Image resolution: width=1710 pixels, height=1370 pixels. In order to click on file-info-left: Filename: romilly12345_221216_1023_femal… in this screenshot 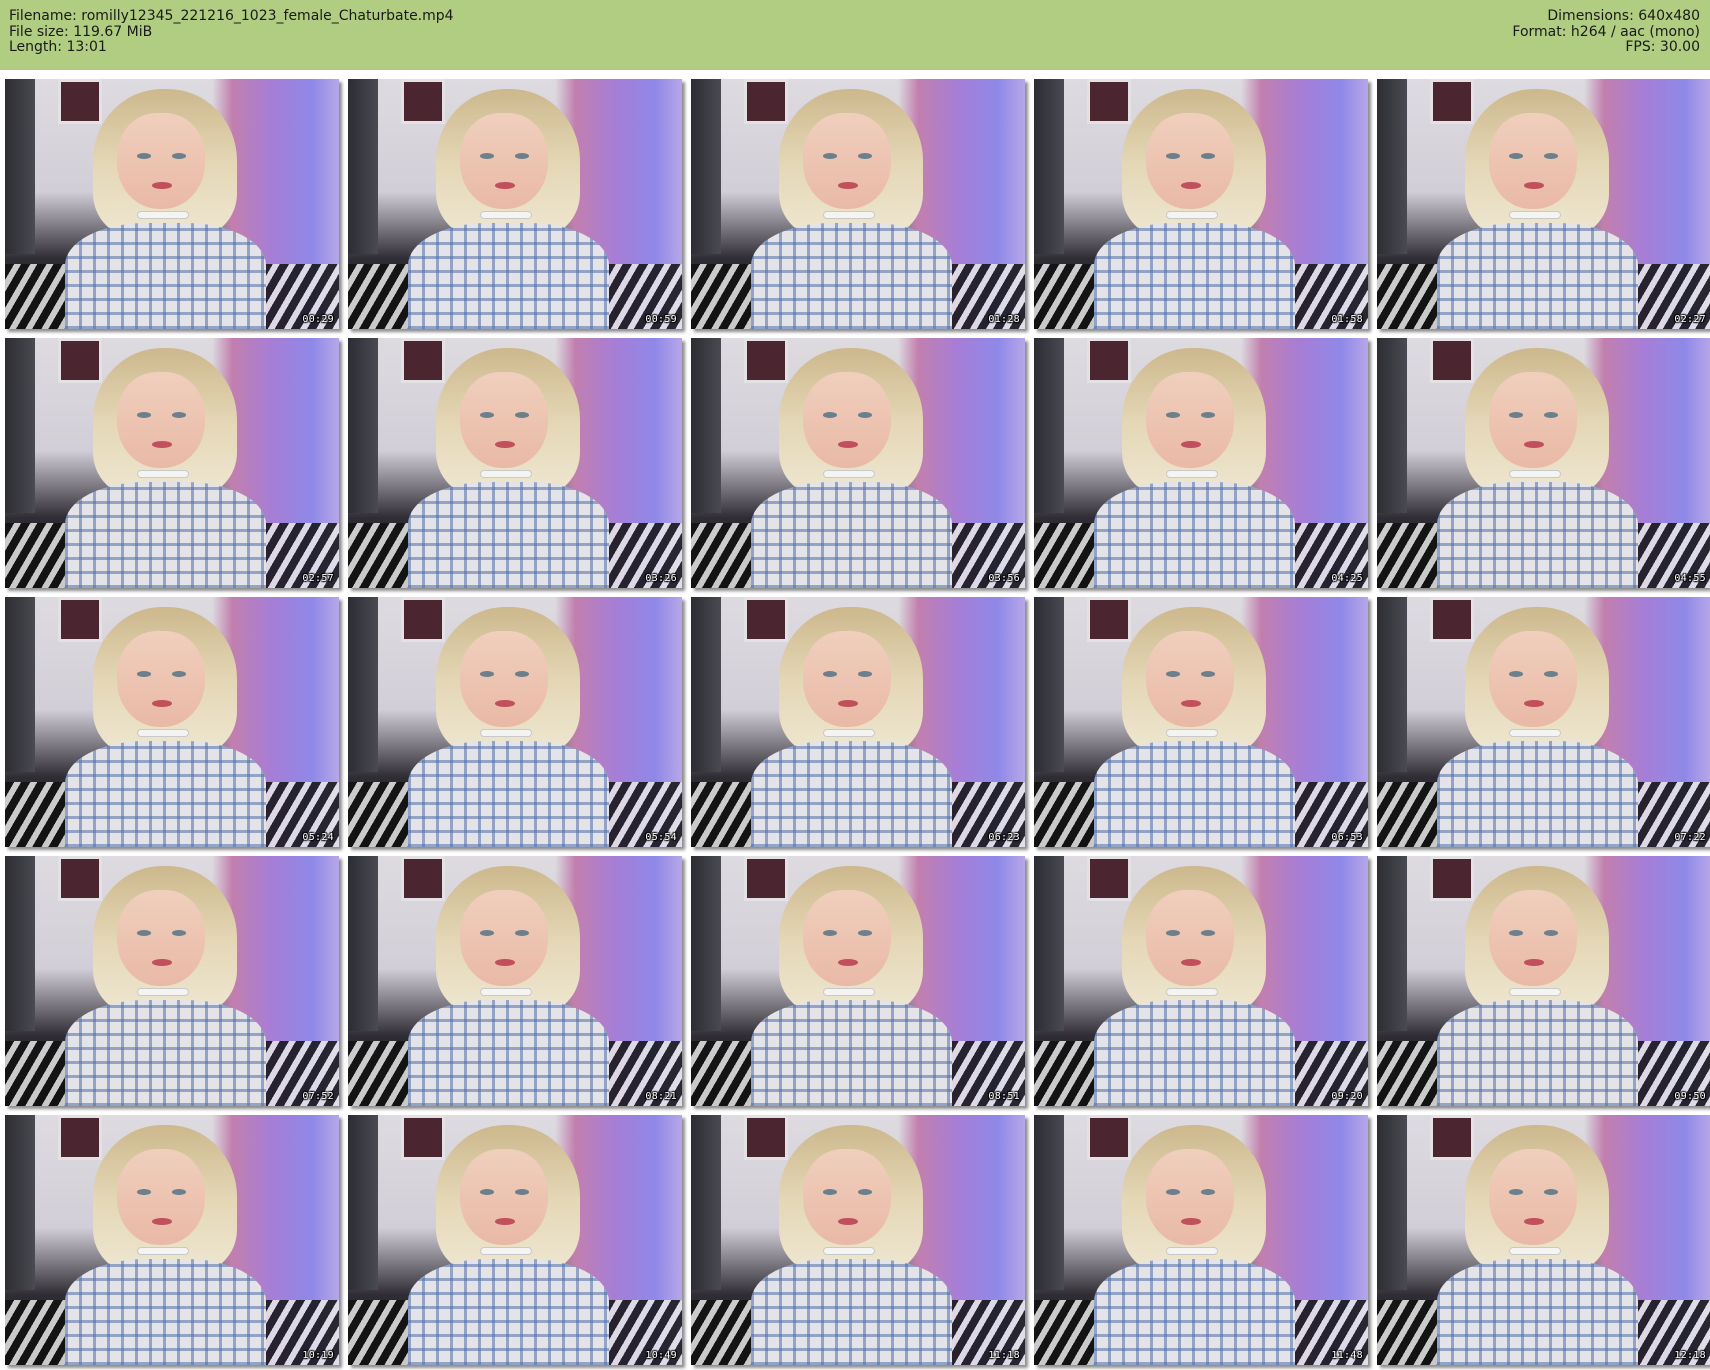, I will do `click(231, 32)`.